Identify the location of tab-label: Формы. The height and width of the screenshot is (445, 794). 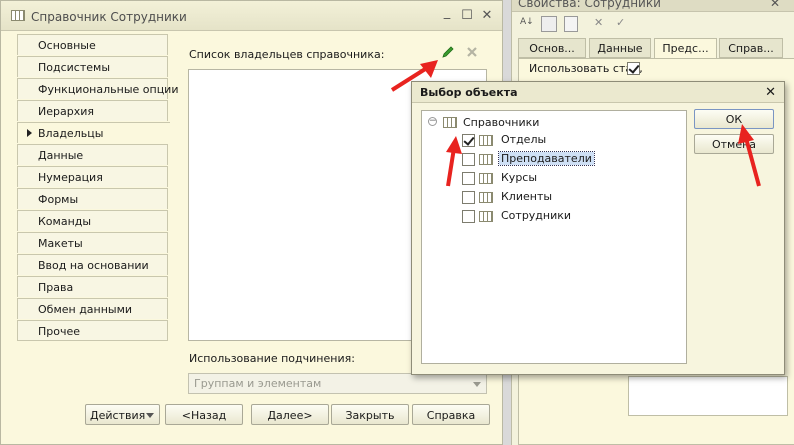
(58, 199).